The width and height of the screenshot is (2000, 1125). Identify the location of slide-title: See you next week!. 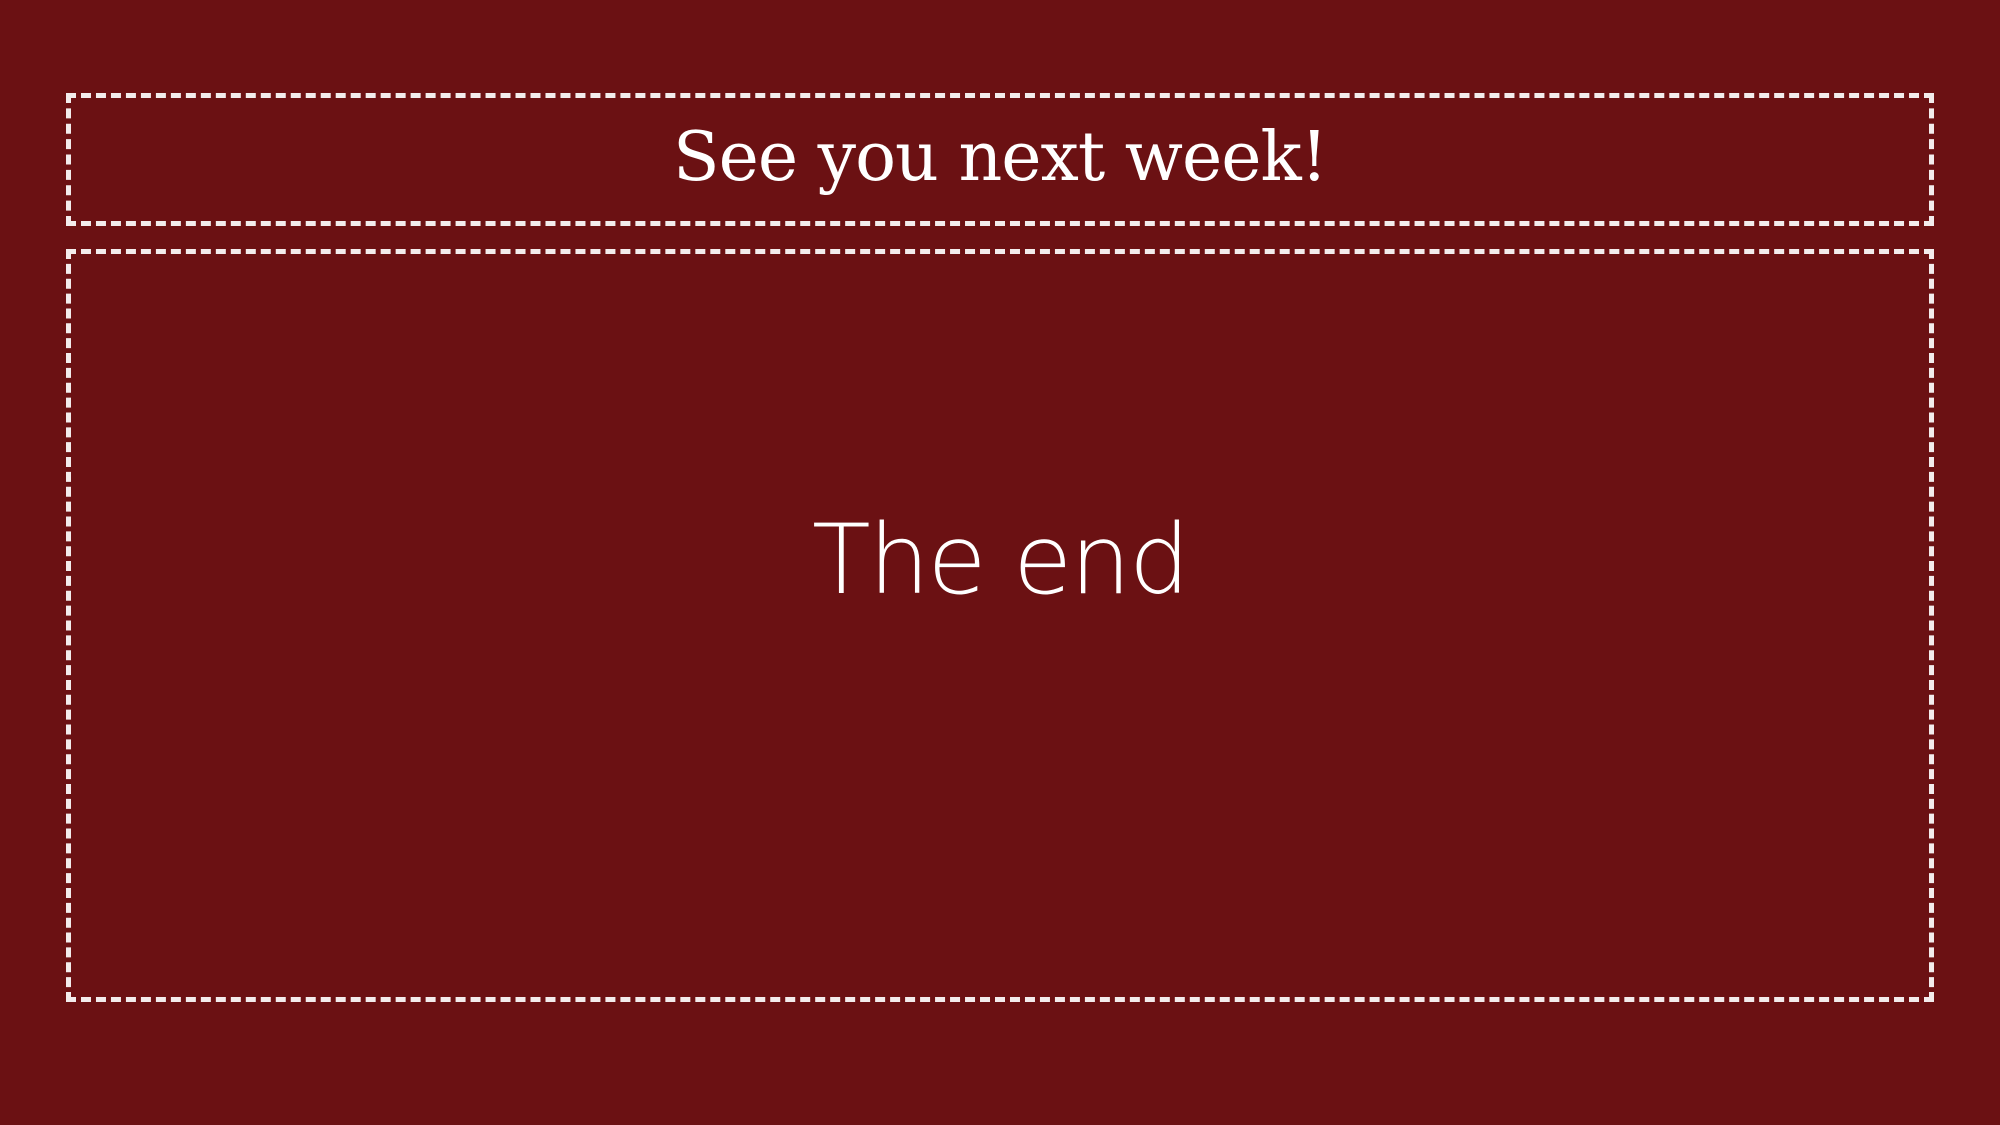
(1000, 157).